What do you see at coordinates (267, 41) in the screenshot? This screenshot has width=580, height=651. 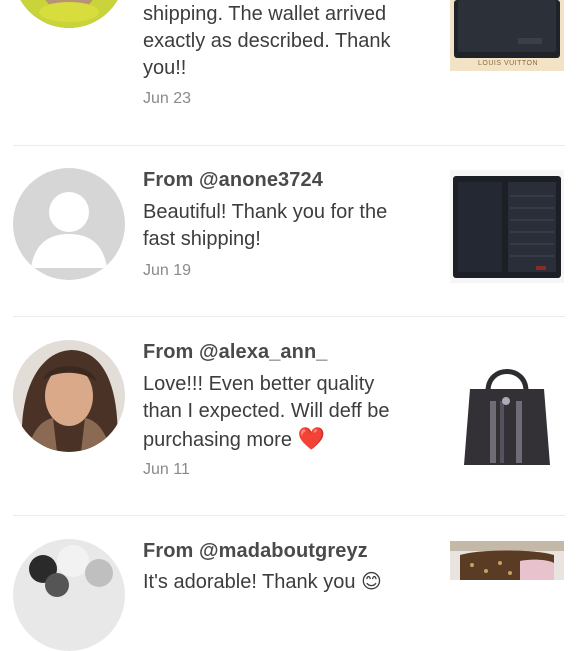 I see `review-text-line: exactly as described. Thank` at bounding box center [267, 41].